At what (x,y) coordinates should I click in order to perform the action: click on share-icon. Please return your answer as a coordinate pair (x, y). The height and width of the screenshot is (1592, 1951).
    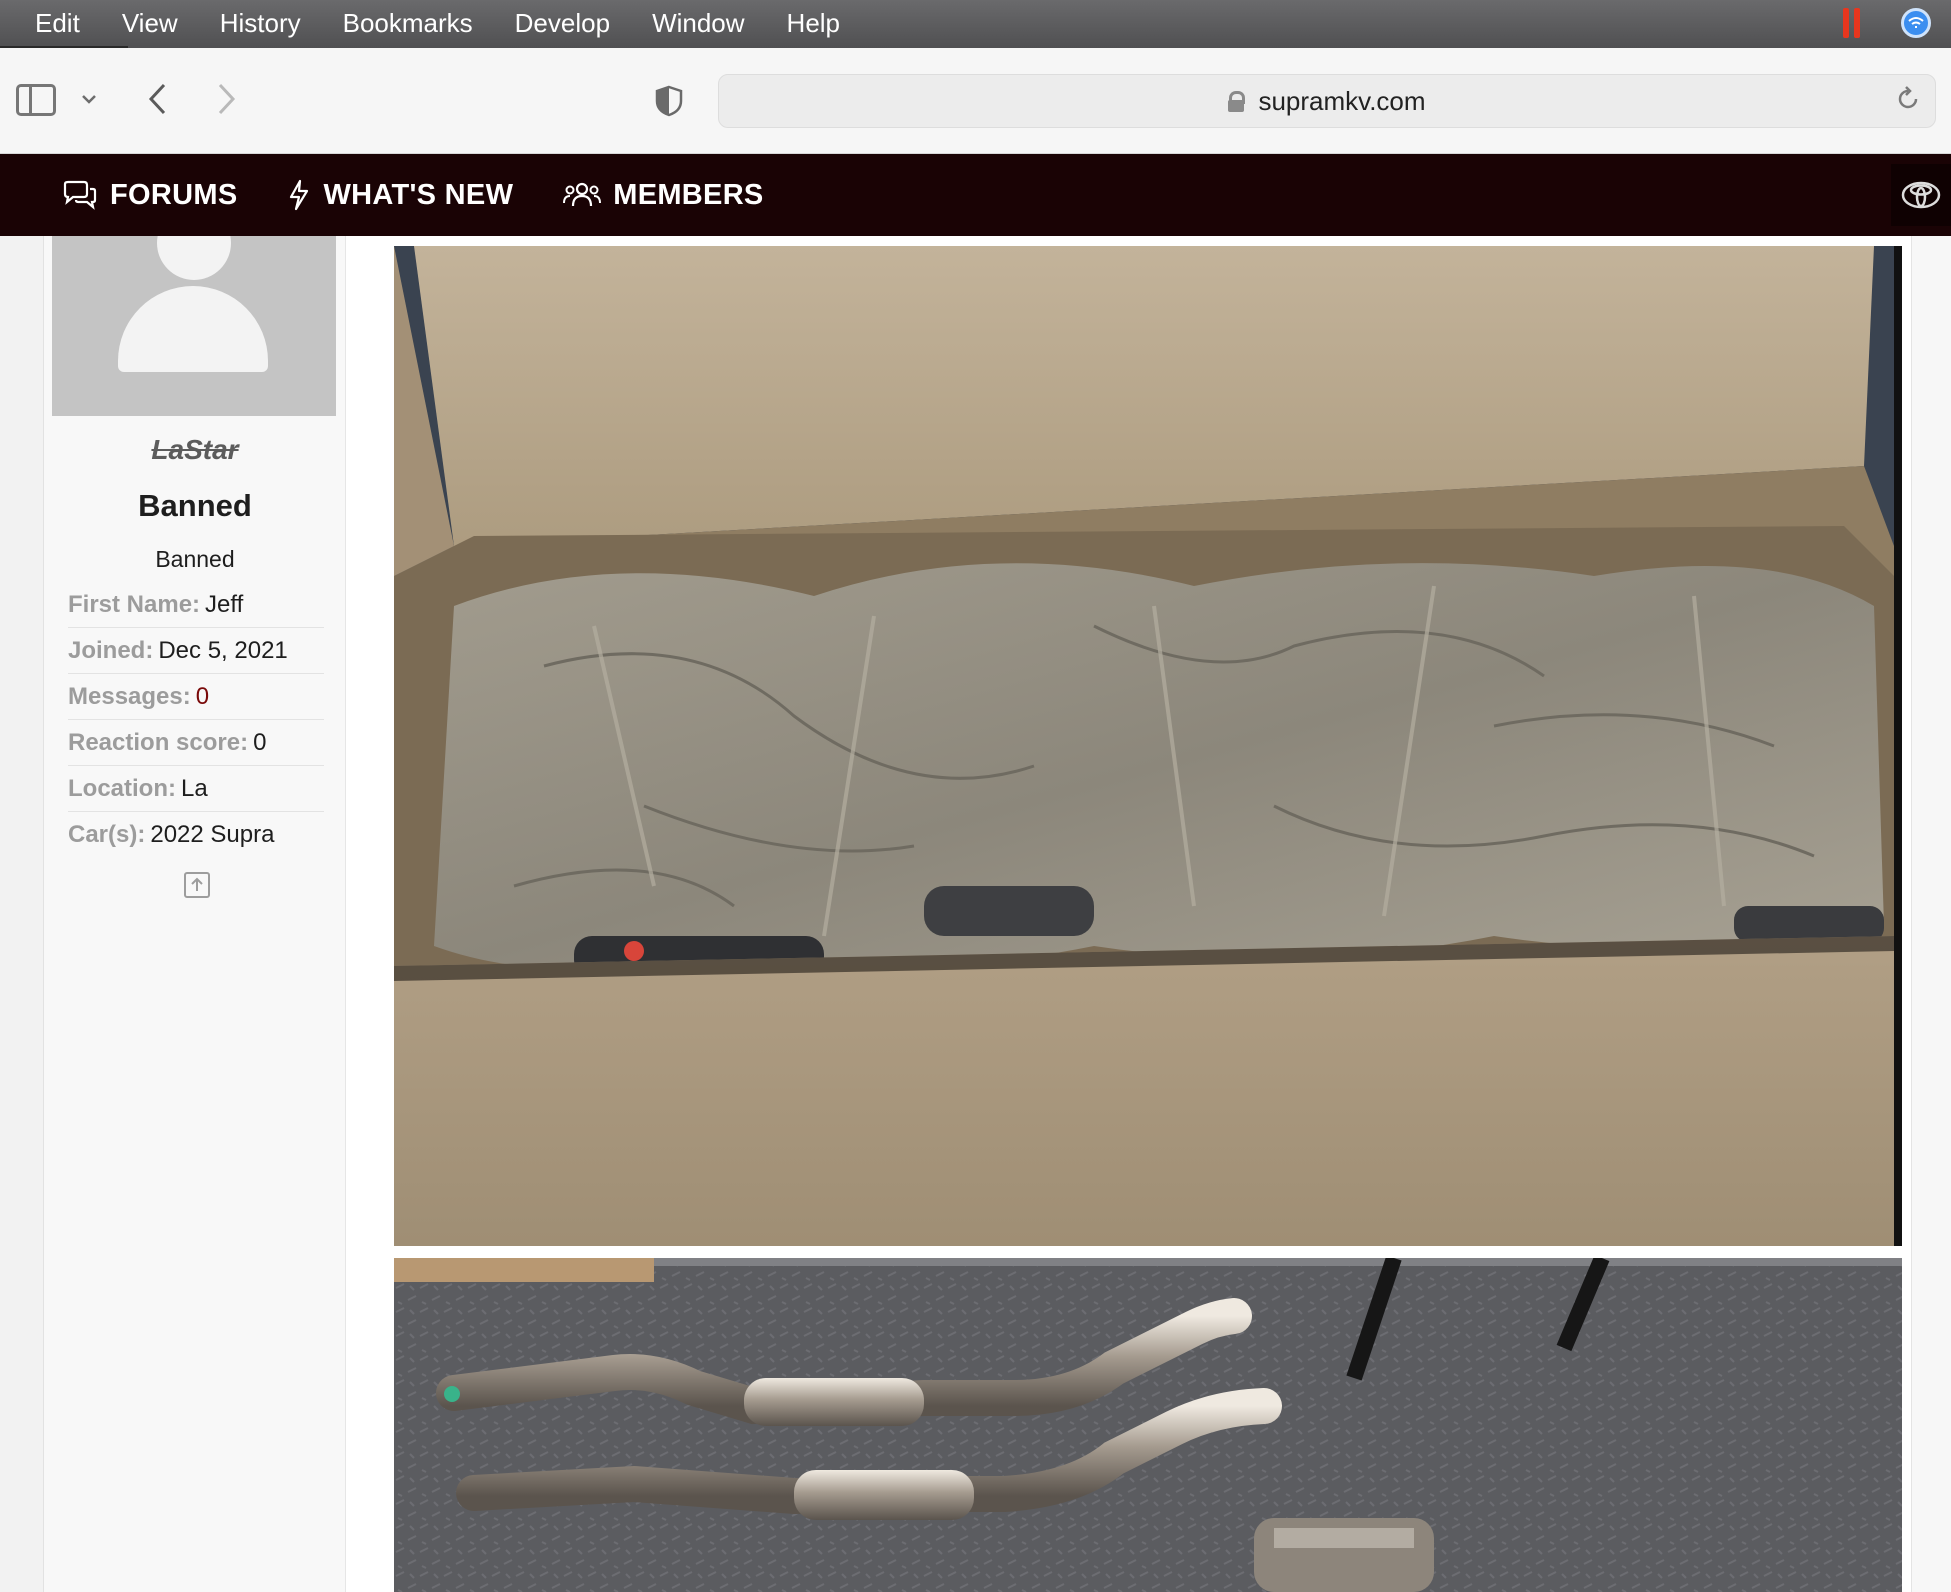
    Looking at the image, I should click on (197, 885).